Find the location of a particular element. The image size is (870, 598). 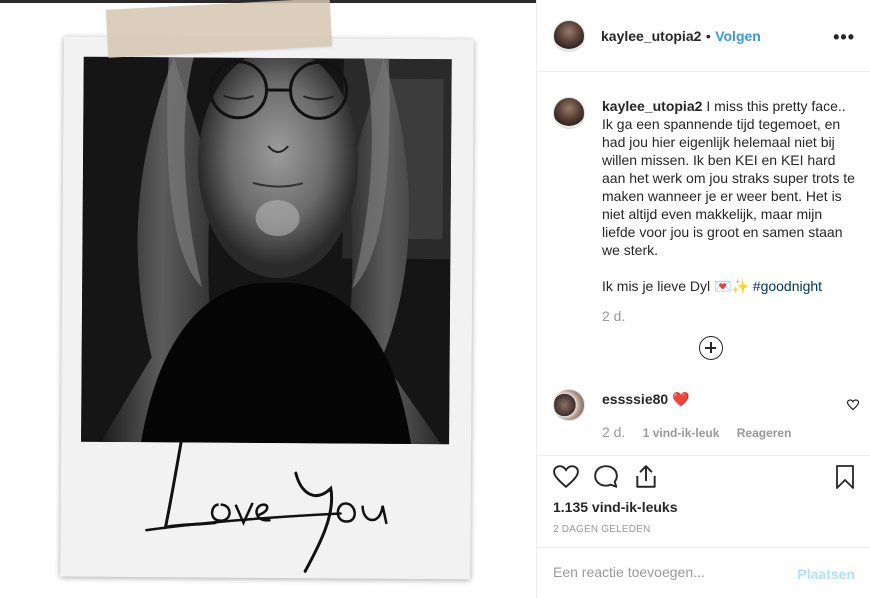

comment-likes: 1 vind-ik-leuk is located at coordinates (681, 433).